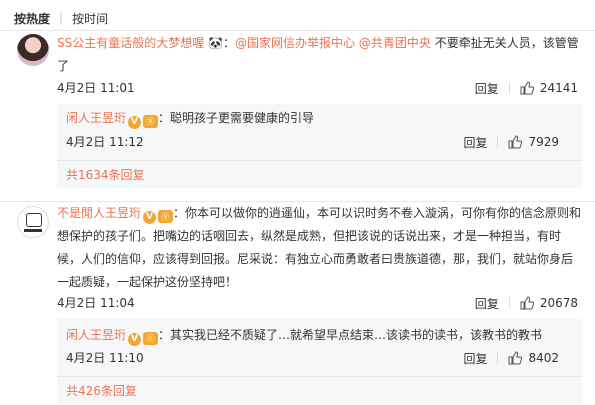  I want to click on reply-body: ：聪明孩子更需要健康的引导, so click(236, 118).